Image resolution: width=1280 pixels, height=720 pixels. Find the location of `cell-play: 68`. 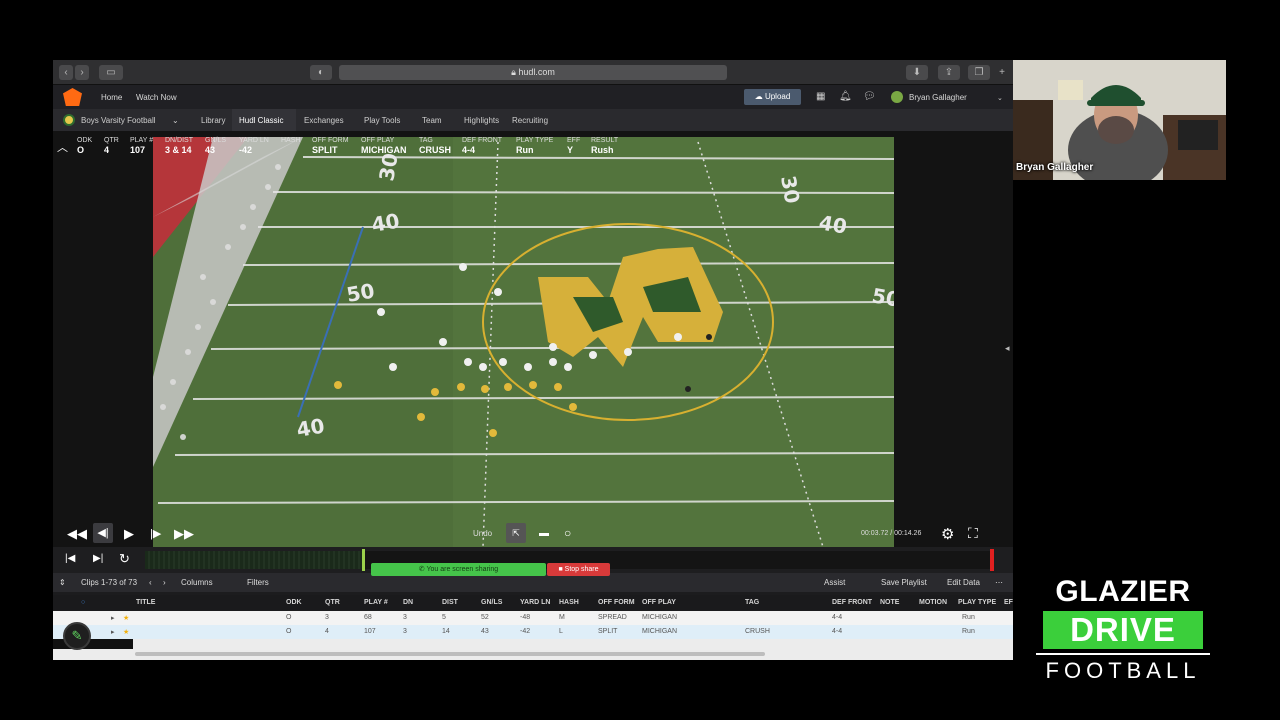

cell-play: 68 is located at coordinates (368, 617).